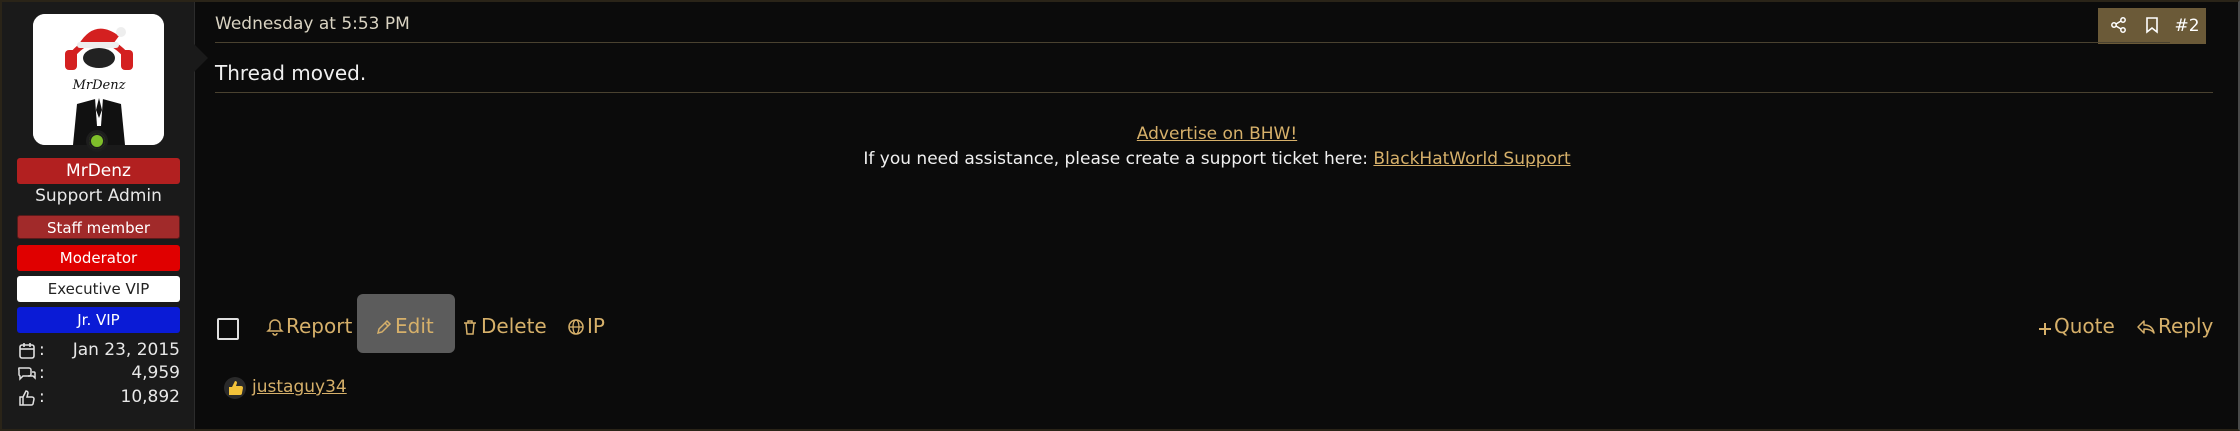 The image size is (2240, 431). I want to click on avatar-text: MrDenz, so click(99, 85).